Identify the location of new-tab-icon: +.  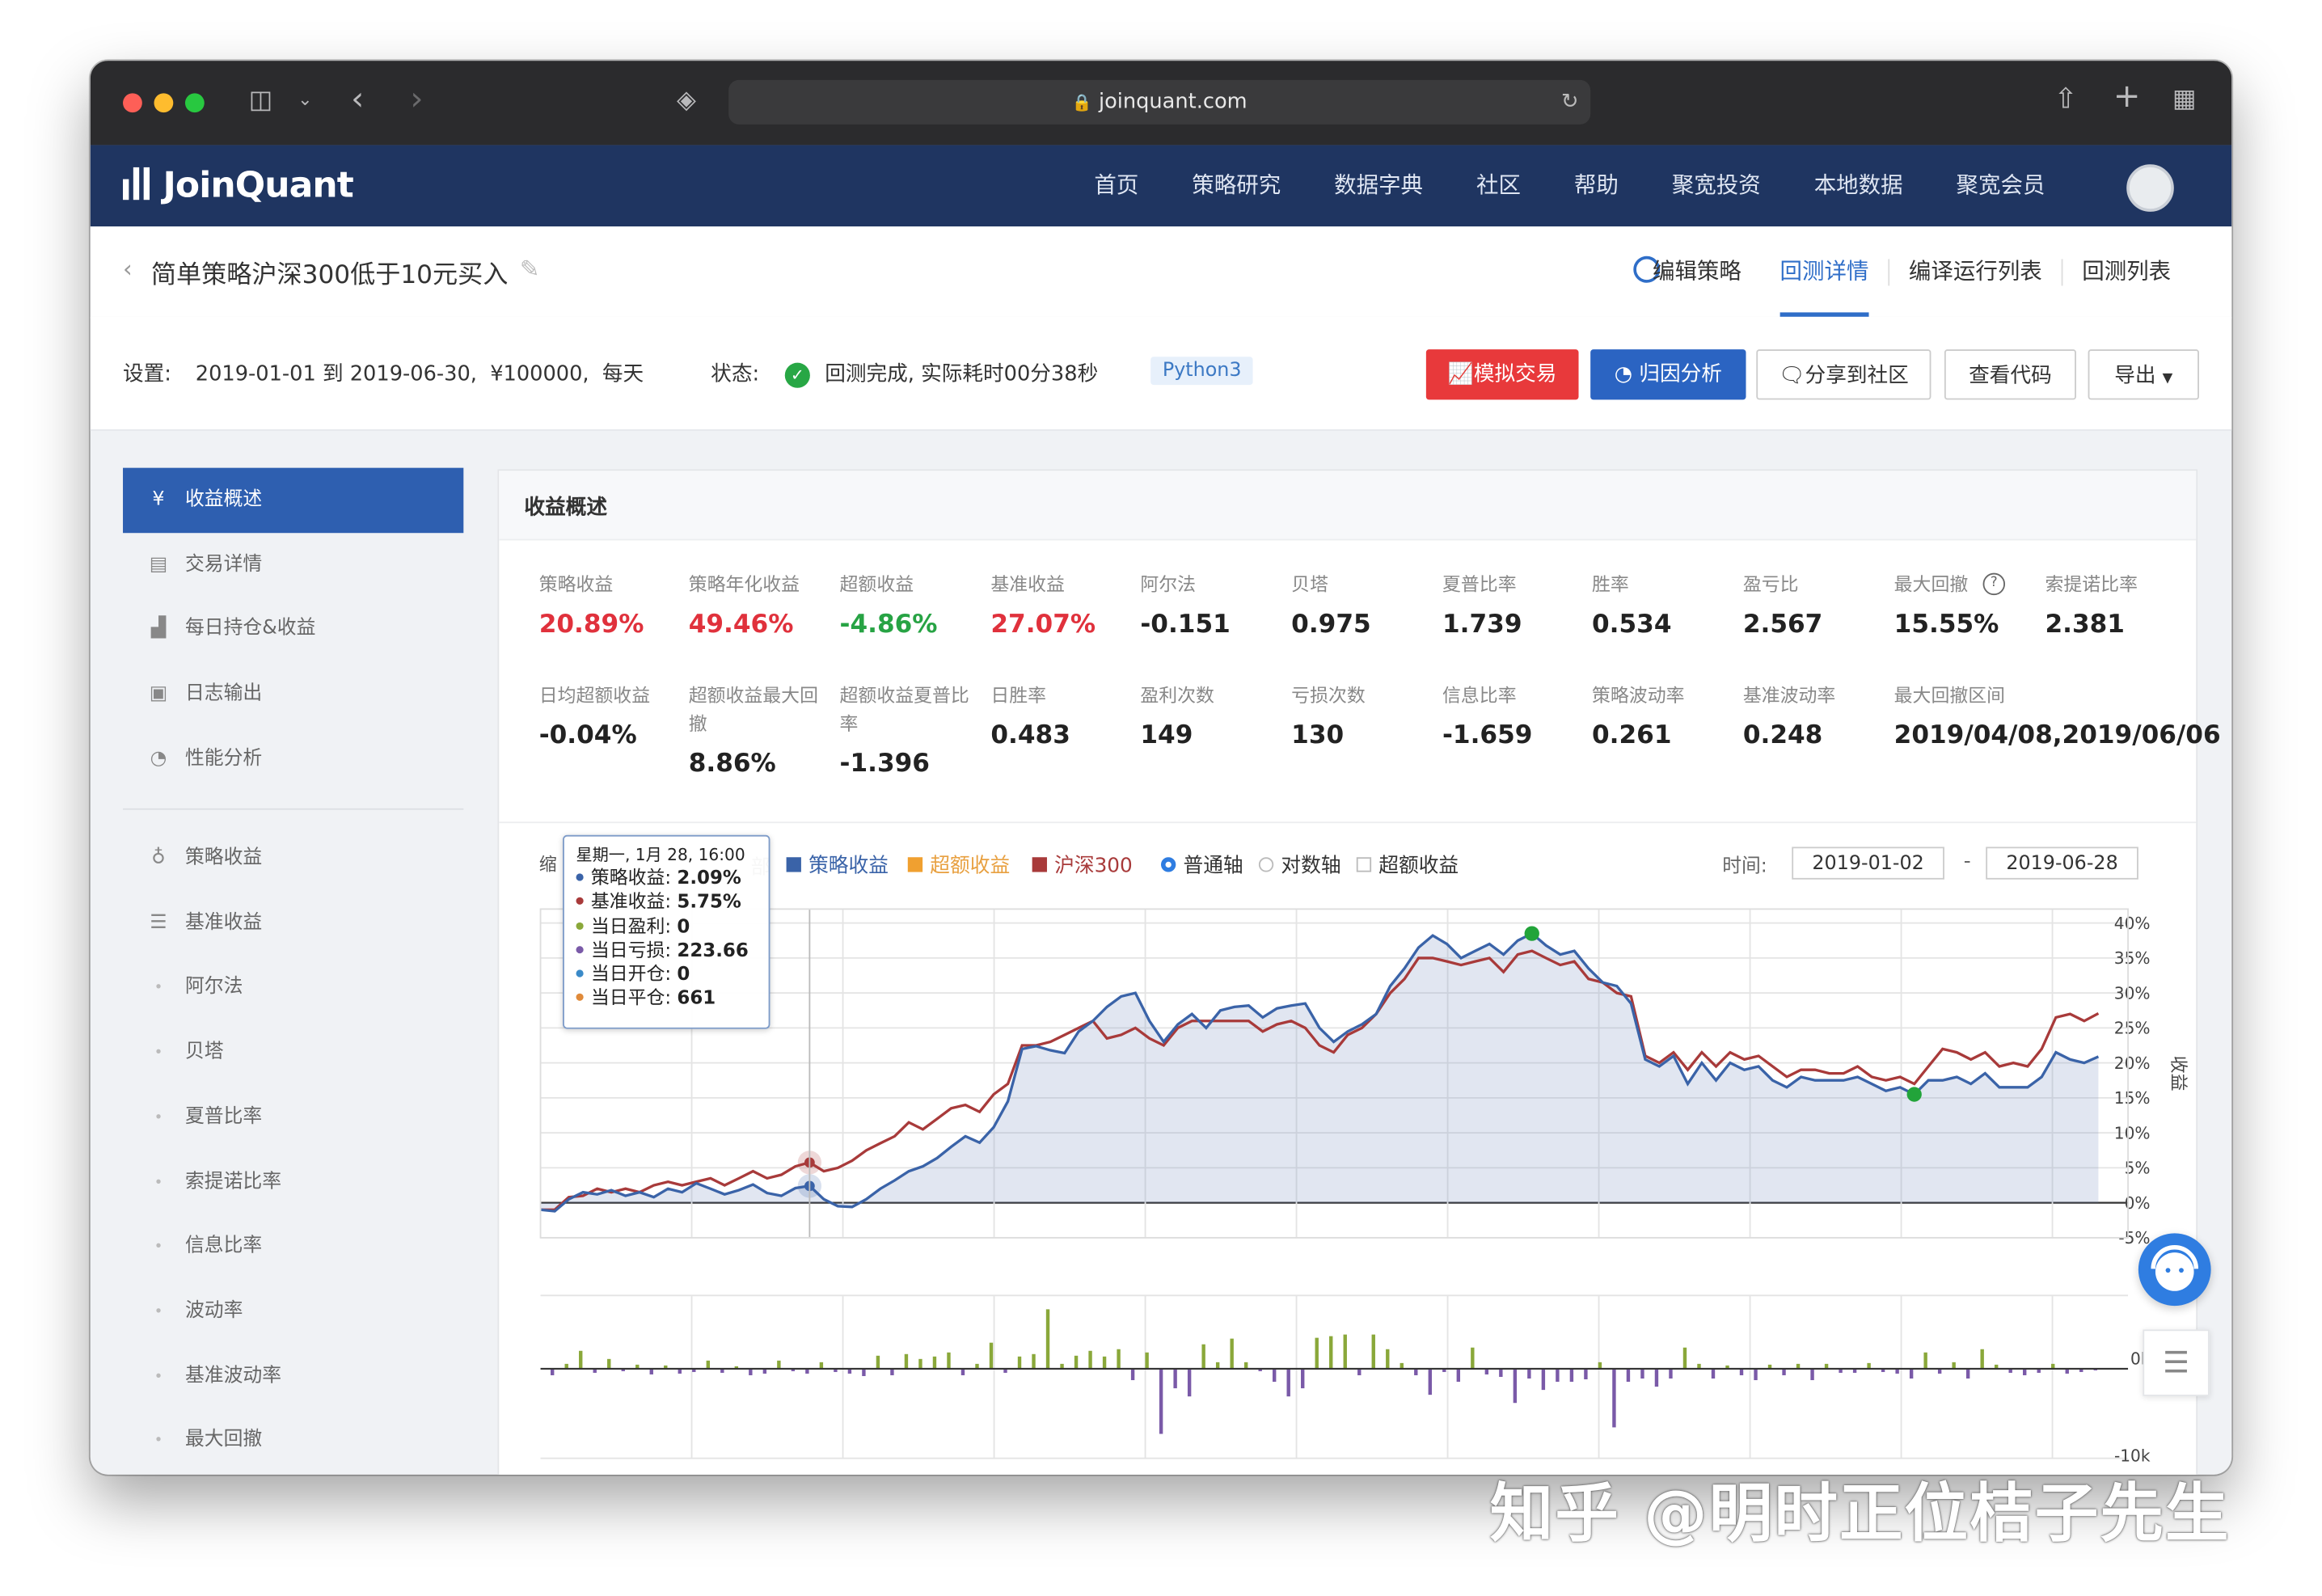
(2127, 97).